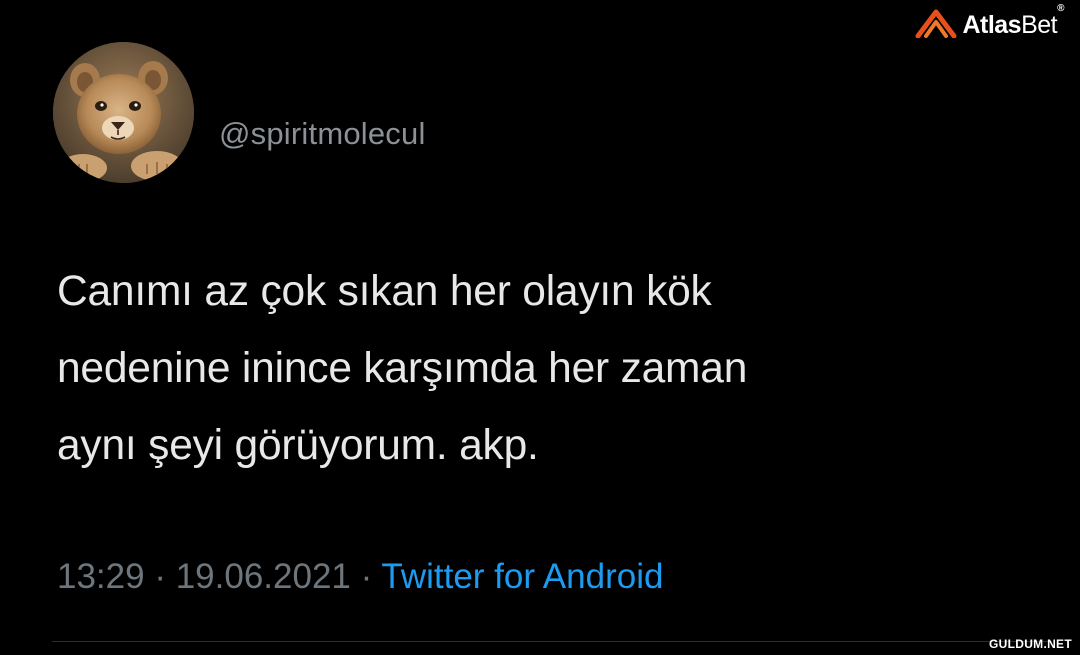  Describe the element at coordinates (552, 641) in the screenshot. I see `divider` at that location.